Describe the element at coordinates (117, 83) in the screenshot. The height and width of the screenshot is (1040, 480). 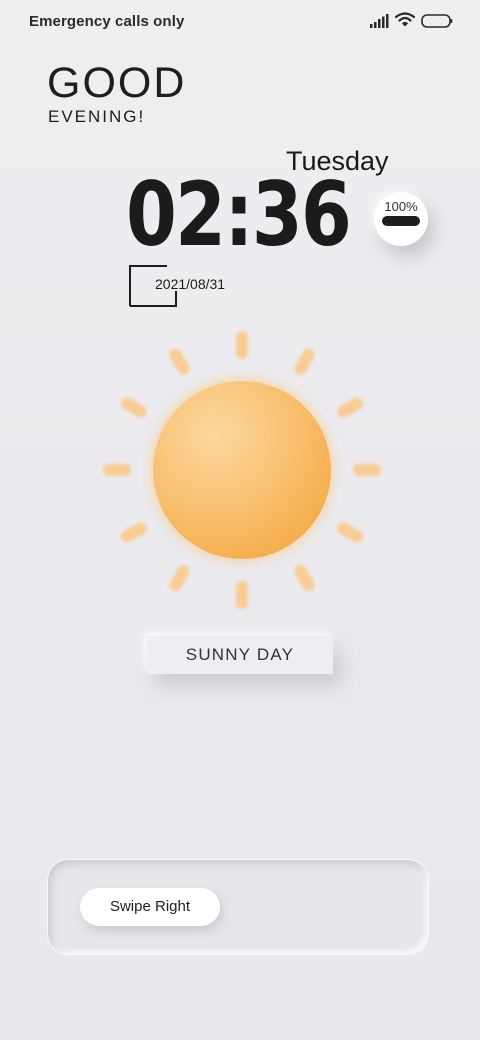
I see `greeting-title: GOOD` at that location.